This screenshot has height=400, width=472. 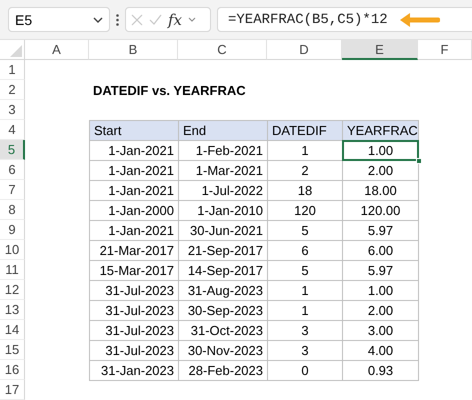 What do you see at coordinates (12, 150) in the screenshot?
I see `row-header: 5` at bounding box center [12, 150].